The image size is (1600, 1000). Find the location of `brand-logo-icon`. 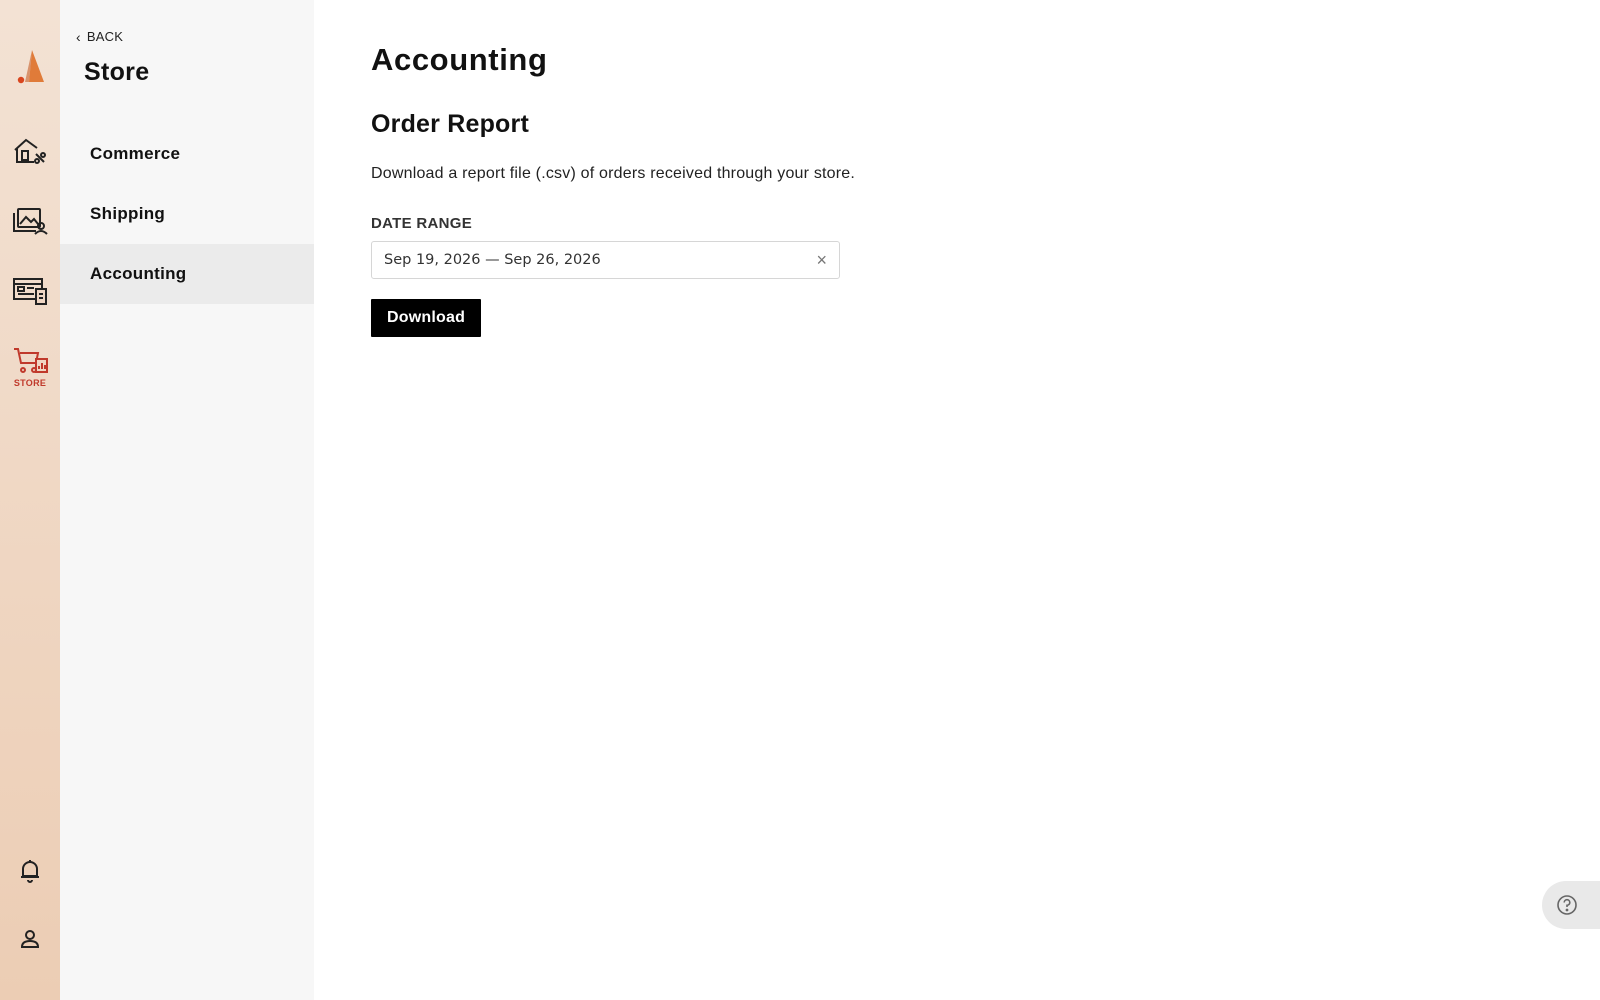

brand-logo-icon is located at coordinates (30, 66).